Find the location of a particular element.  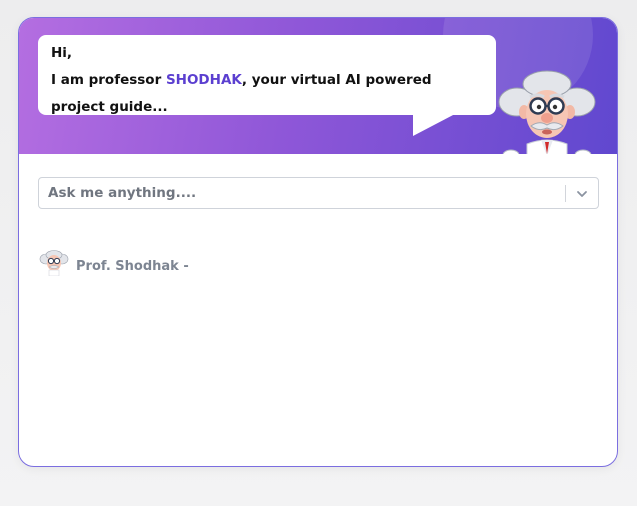

greeting-line-2-suffix: , your virtual AI powered is located at coordinates (336, 80).